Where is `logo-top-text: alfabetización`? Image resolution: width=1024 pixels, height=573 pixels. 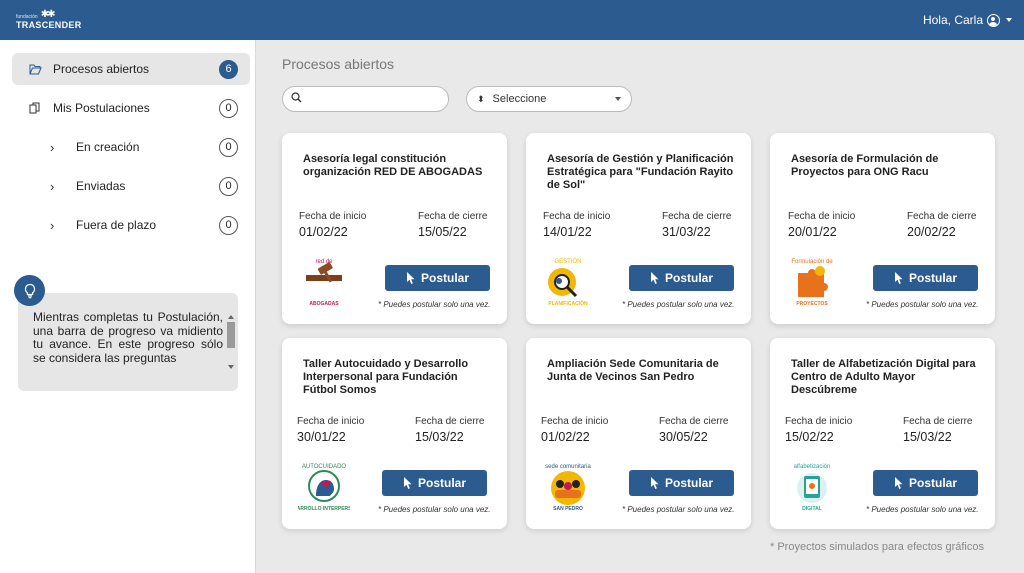 logo-top-text: alfabetización is located at coordinates (812, 467).